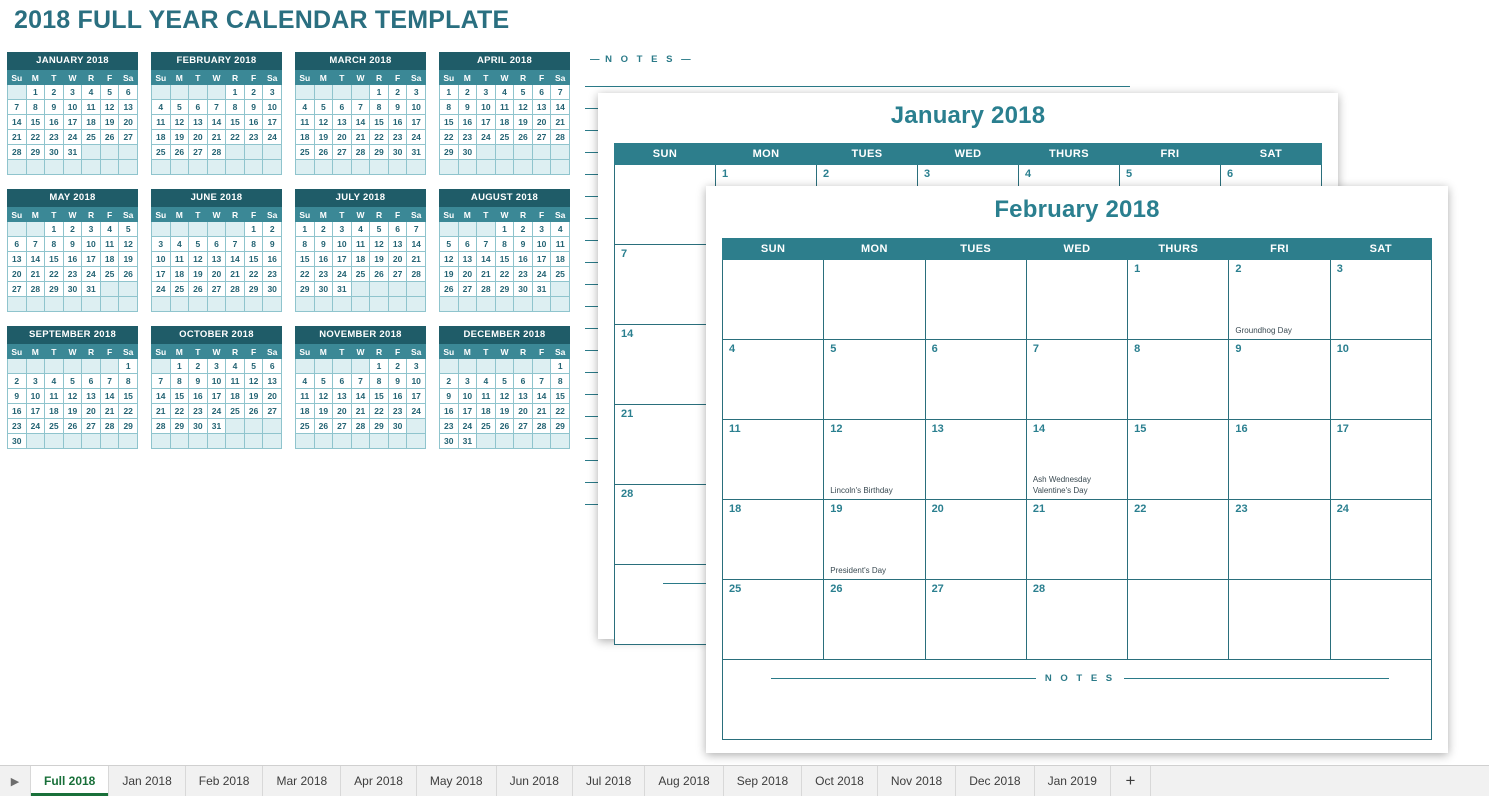 The width and height of the screenshot is (1489, 796). Describe the element at coordinates (416, 152) in the screenshot. I see `mini-day-cell: 31` at that location.